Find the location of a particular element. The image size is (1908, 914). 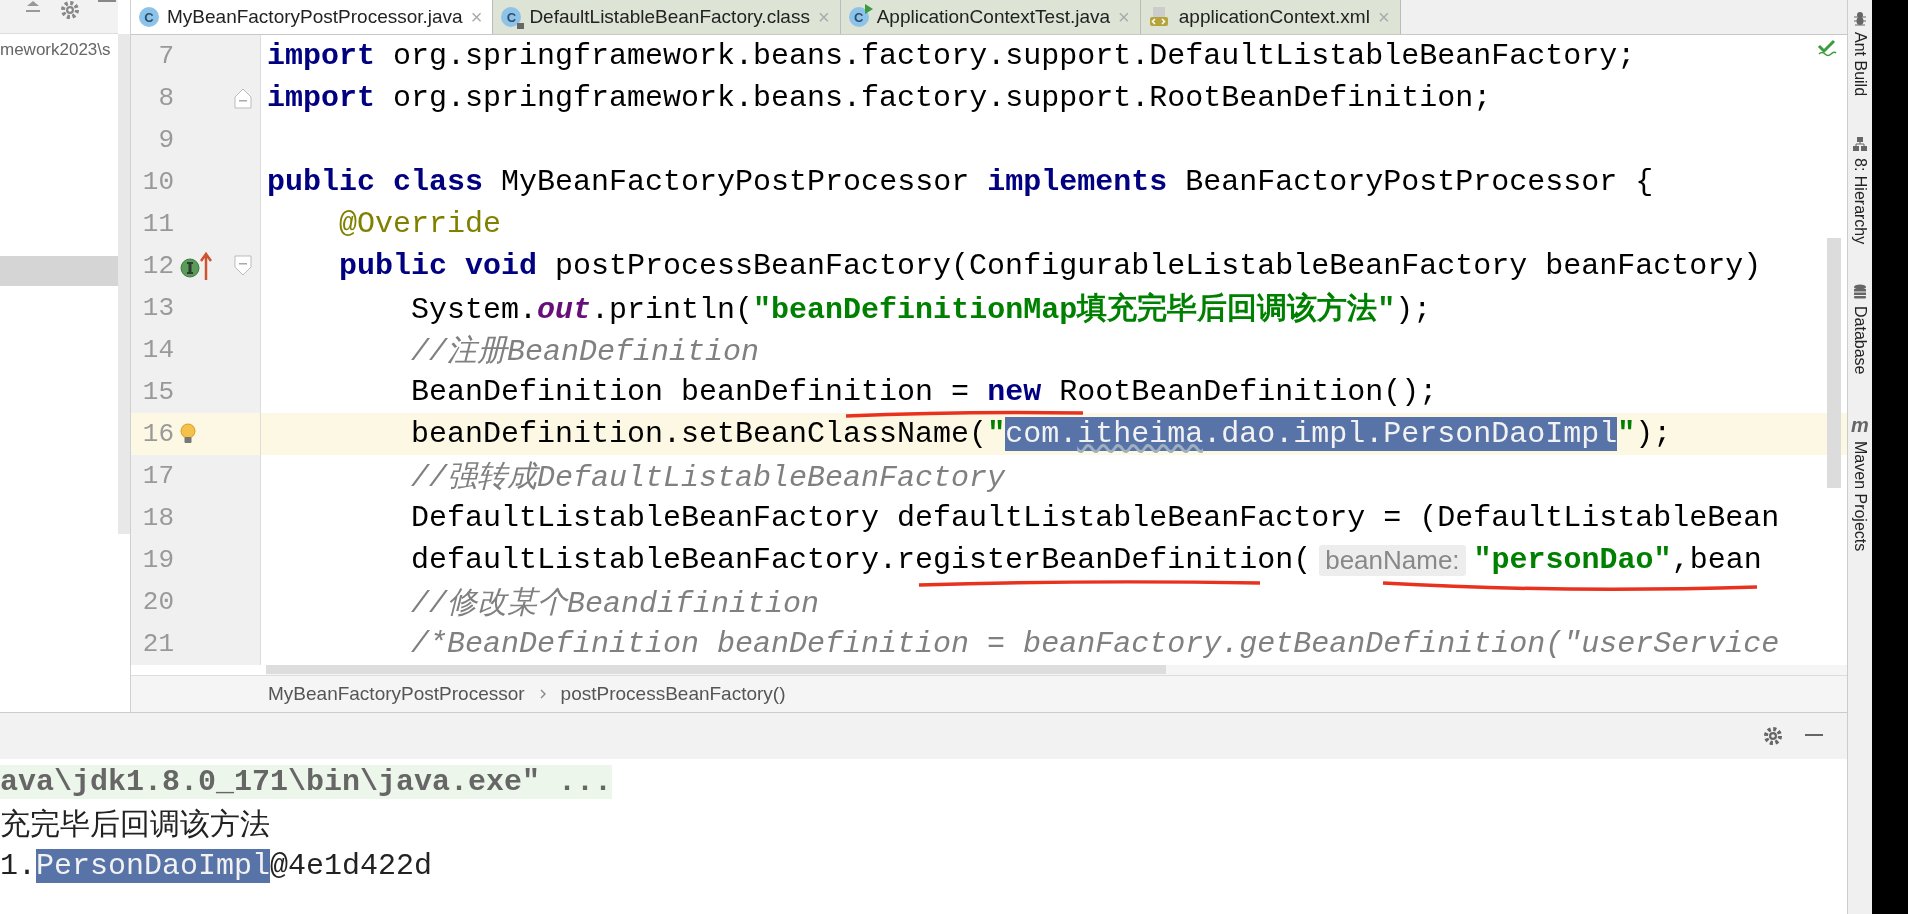

line-number: 15 is located at coordinates (157, 392).